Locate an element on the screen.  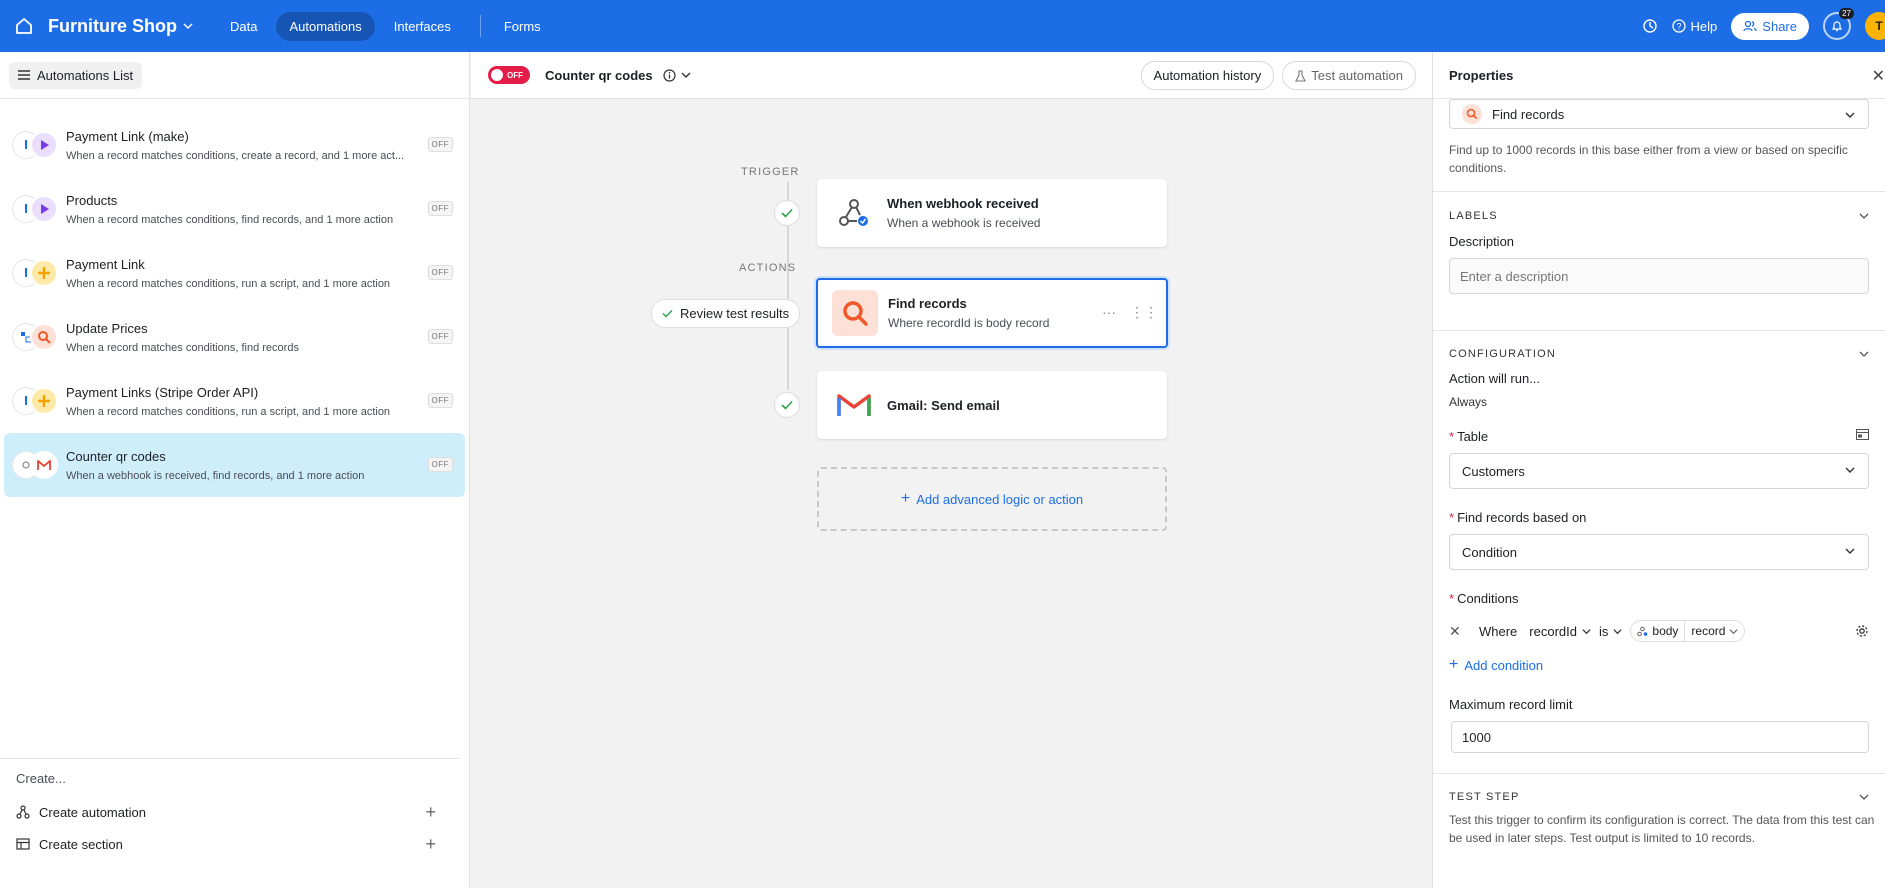
based-on-label: * Find records based on is located at coordinates (1518, 517).